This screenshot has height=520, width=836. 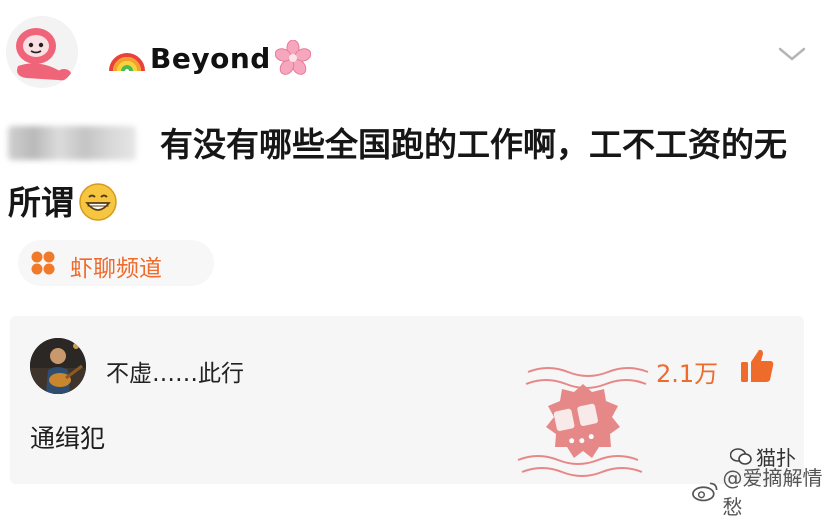 I want to click on author-name: Beyond, so click(x=210, y=58).